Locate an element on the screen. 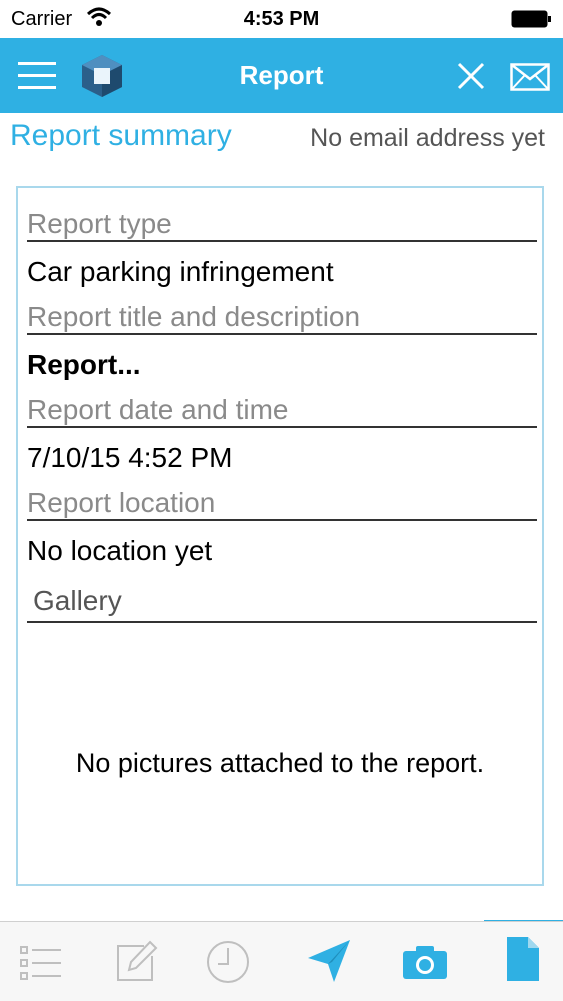 The width and height of the screenshot is (563, 1001). battery-icon is located at coordinates (531, 19).